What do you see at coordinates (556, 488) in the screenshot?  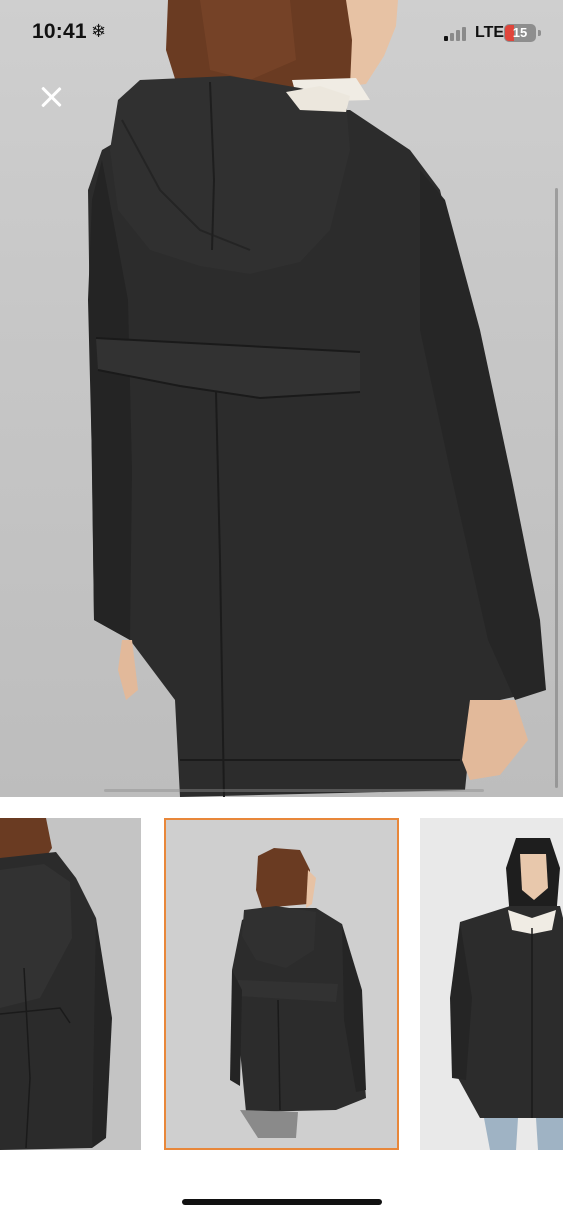 I see `vertical-scrollbar` at bounding box center [556, 488].